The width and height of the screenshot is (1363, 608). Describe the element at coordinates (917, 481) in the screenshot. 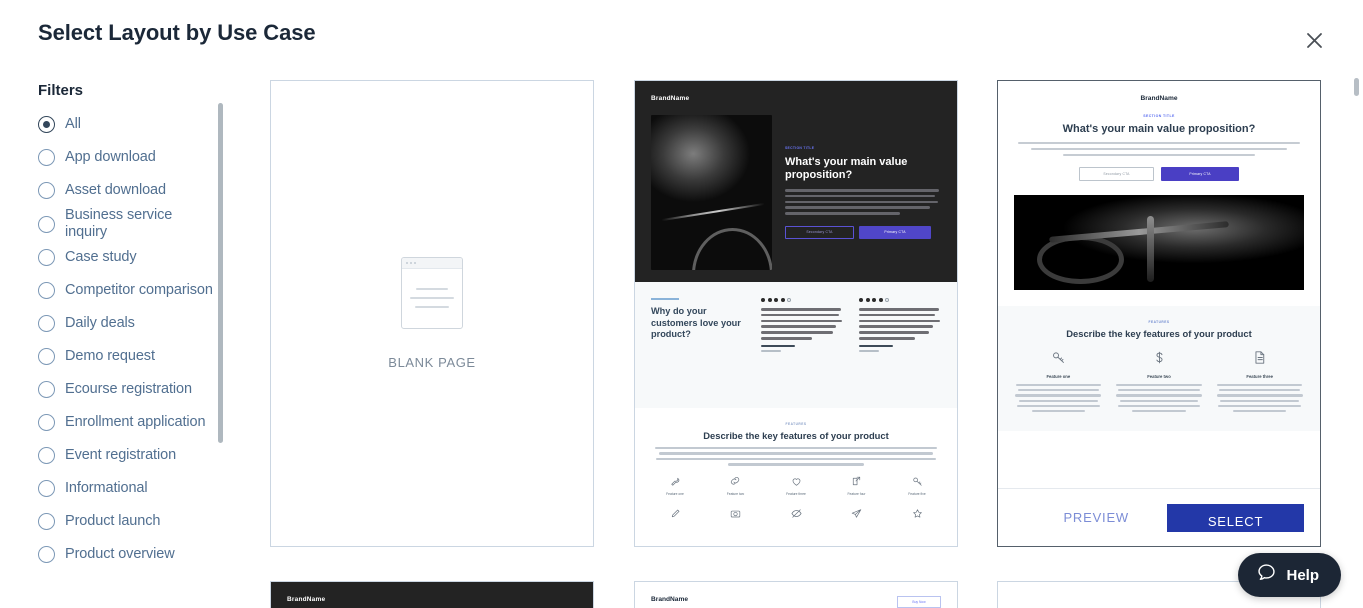

I see `key-icon` at that location.